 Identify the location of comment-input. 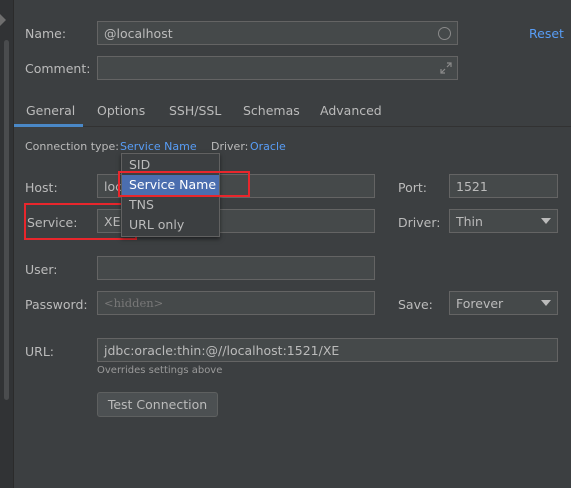
(277, 68).